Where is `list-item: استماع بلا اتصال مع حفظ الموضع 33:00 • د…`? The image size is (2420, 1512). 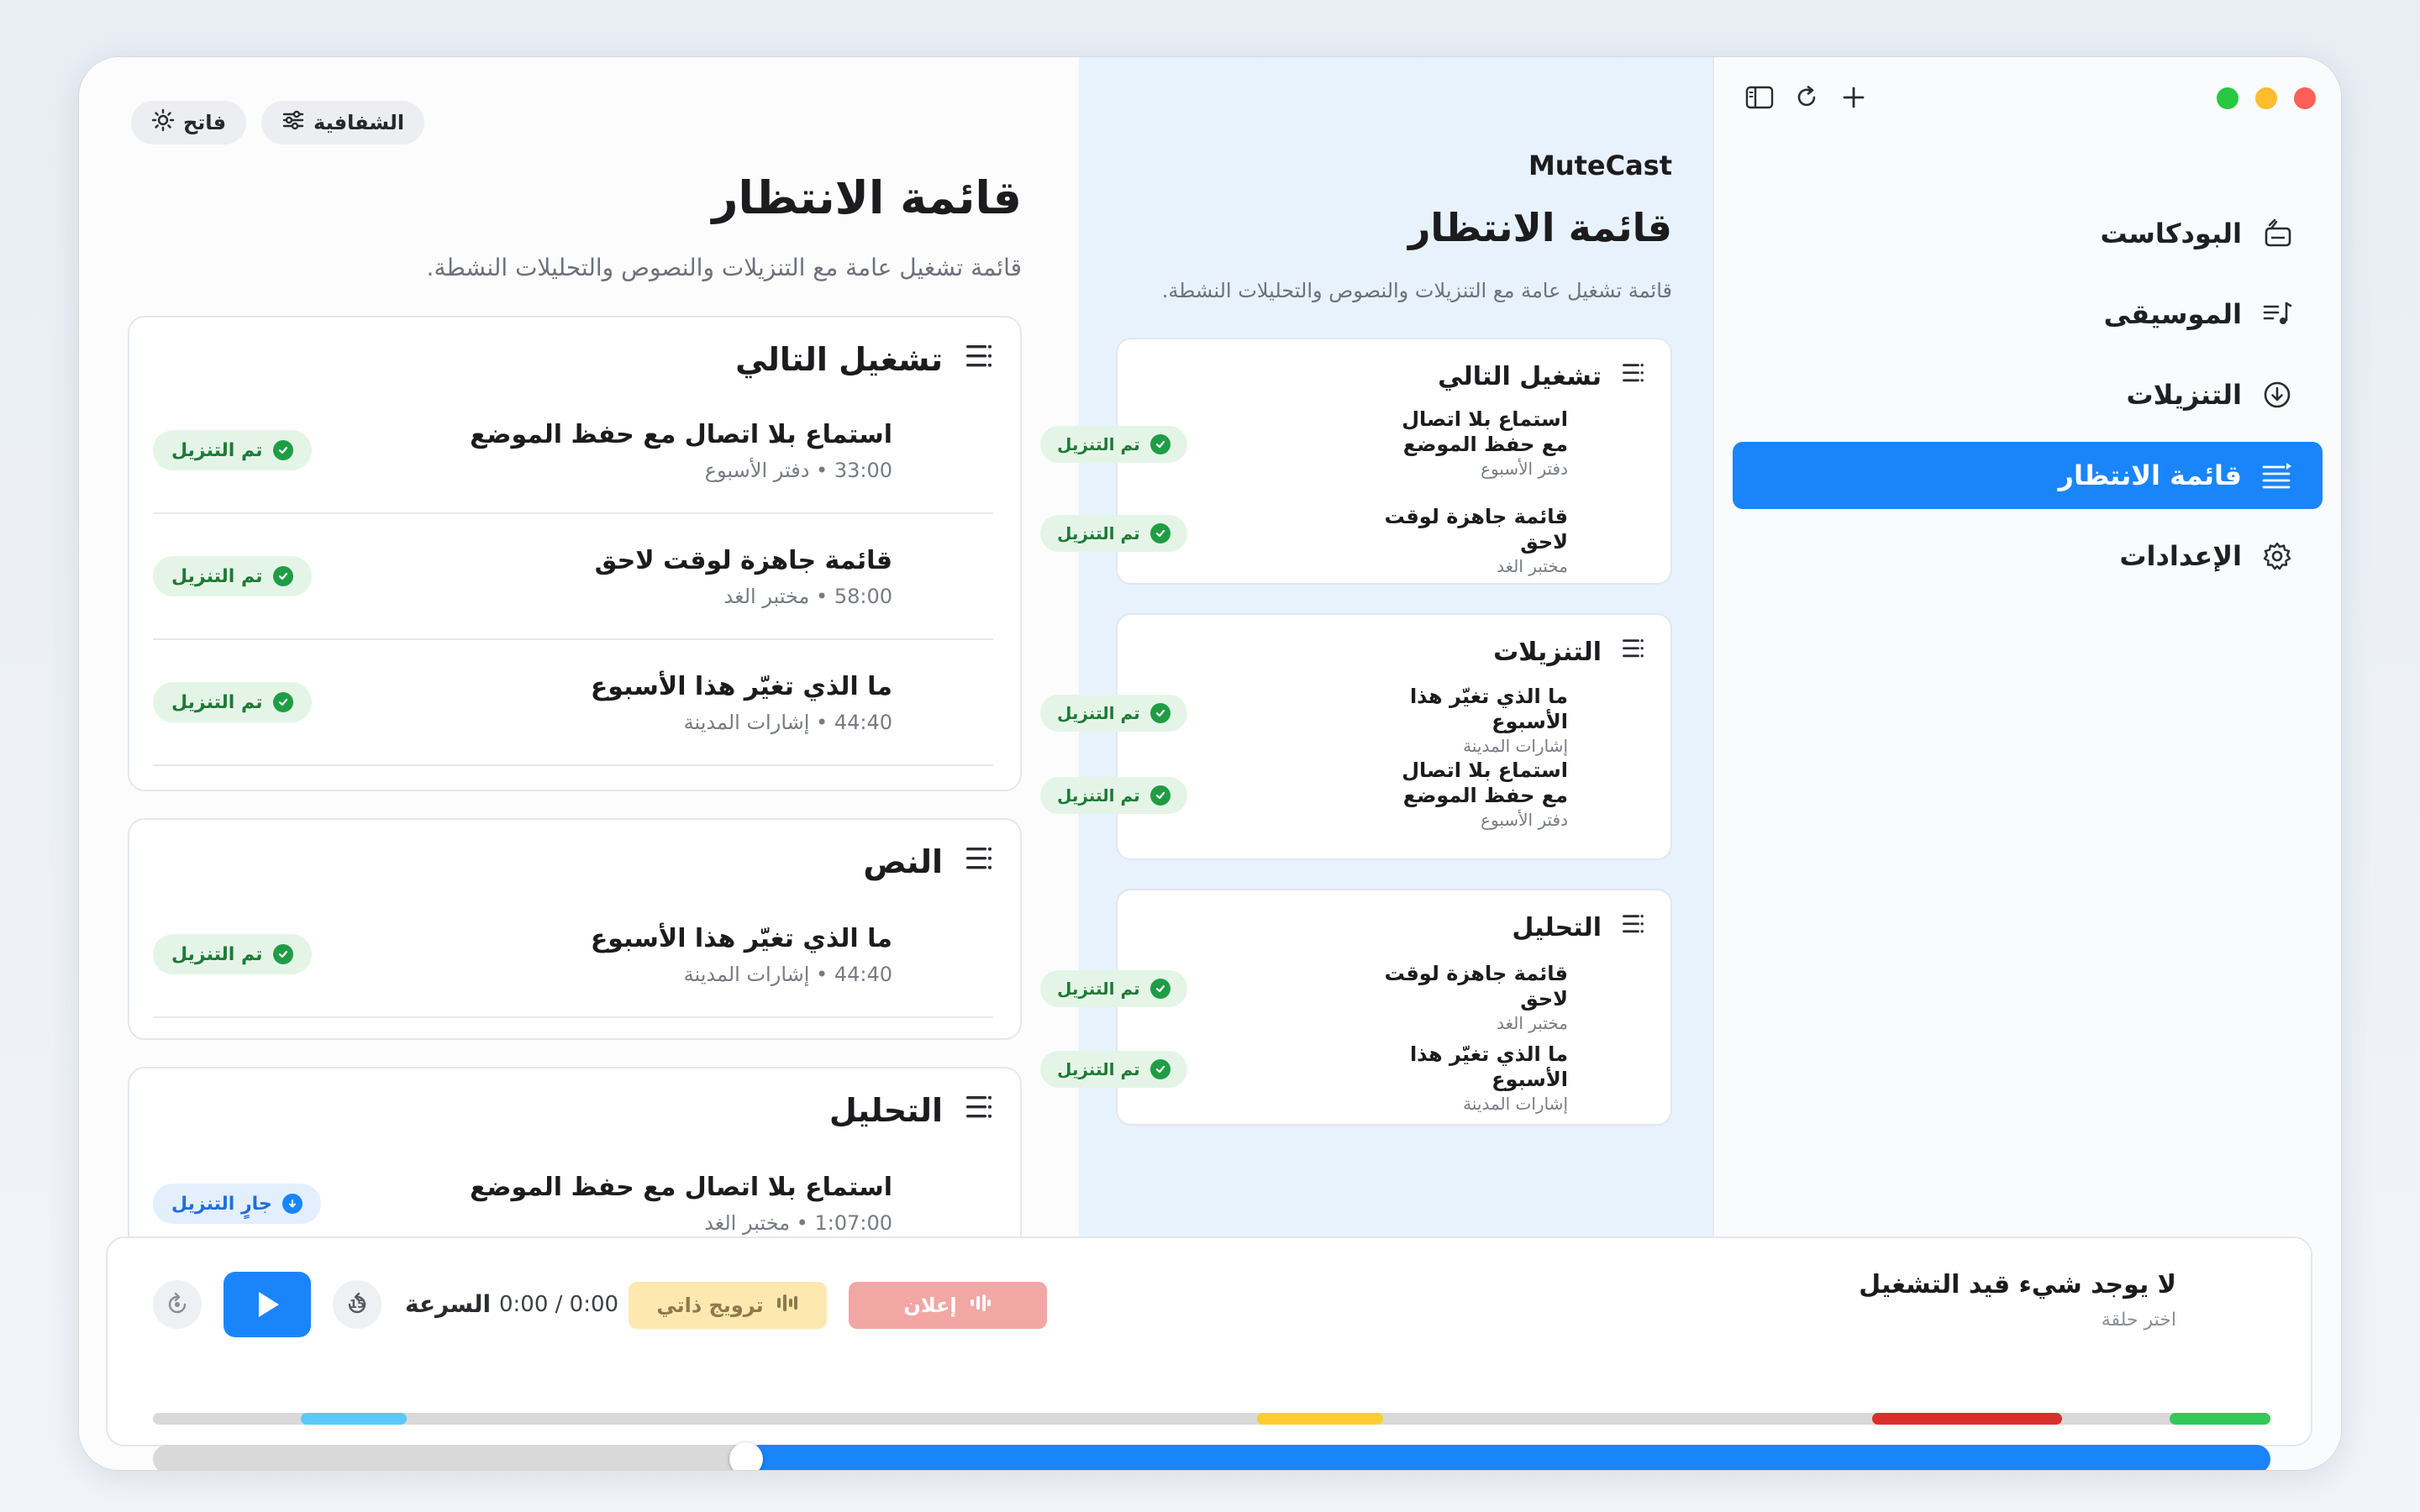 list-item: استماع بلا اتصال مع حفظ الموضع 33:00 • د… is located at coordinates (573, 451).